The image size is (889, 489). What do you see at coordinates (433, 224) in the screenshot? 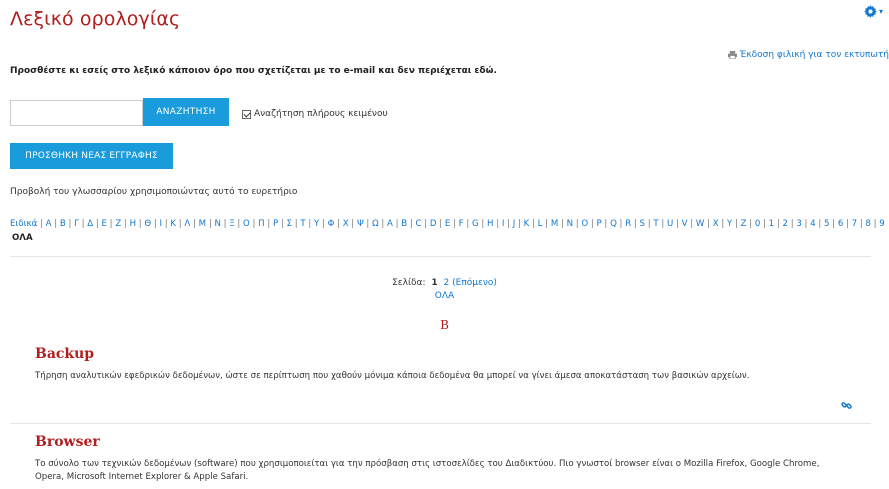
I see `alphabet-letter-link: D` at bounding box center [433, 224].